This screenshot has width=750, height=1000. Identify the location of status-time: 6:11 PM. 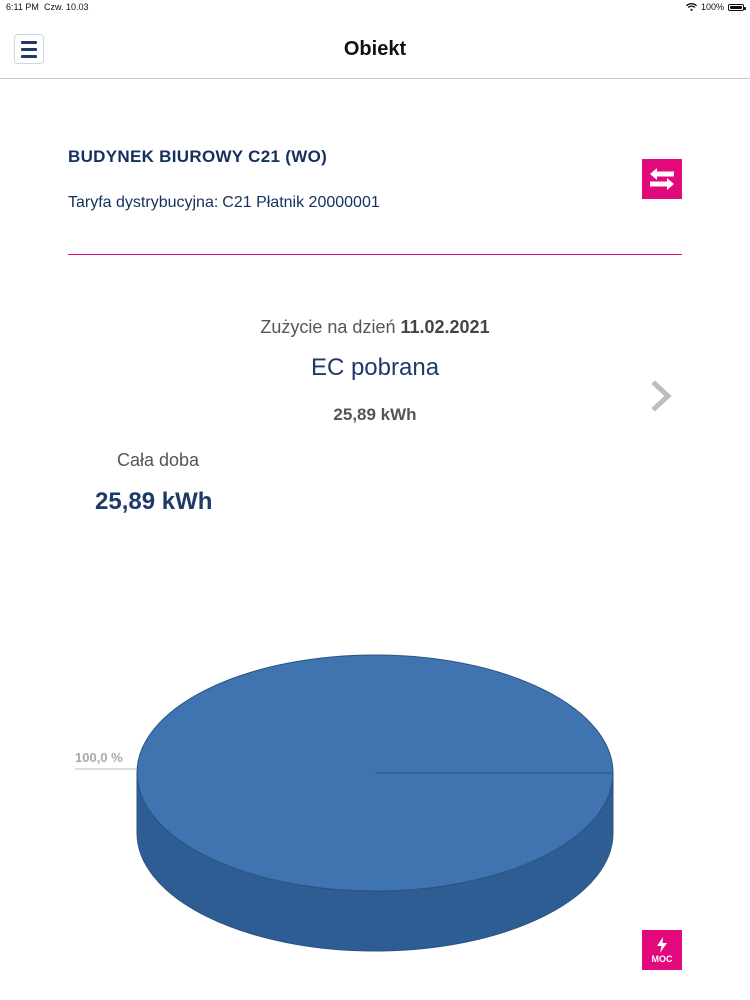
(22, 7).